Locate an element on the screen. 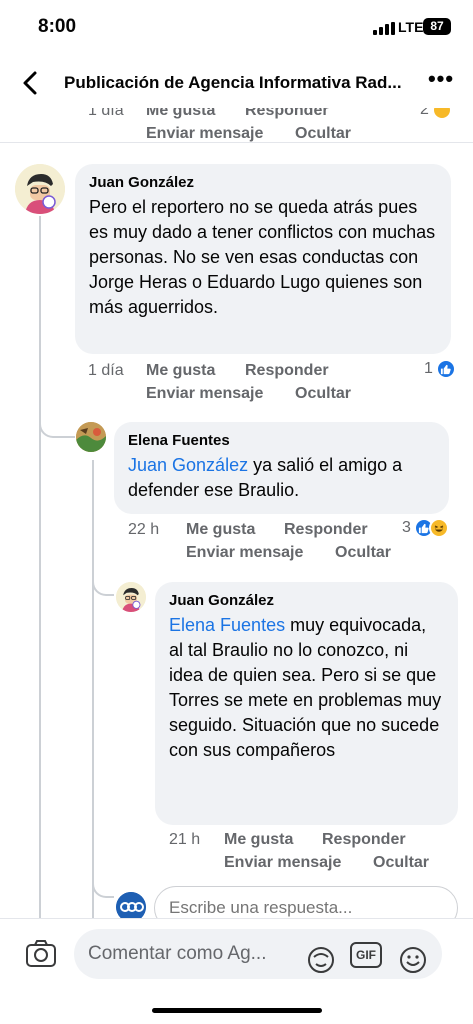  top-actions-row2: Enviar mensaje Ocultar is located at coordinates (248, 134).